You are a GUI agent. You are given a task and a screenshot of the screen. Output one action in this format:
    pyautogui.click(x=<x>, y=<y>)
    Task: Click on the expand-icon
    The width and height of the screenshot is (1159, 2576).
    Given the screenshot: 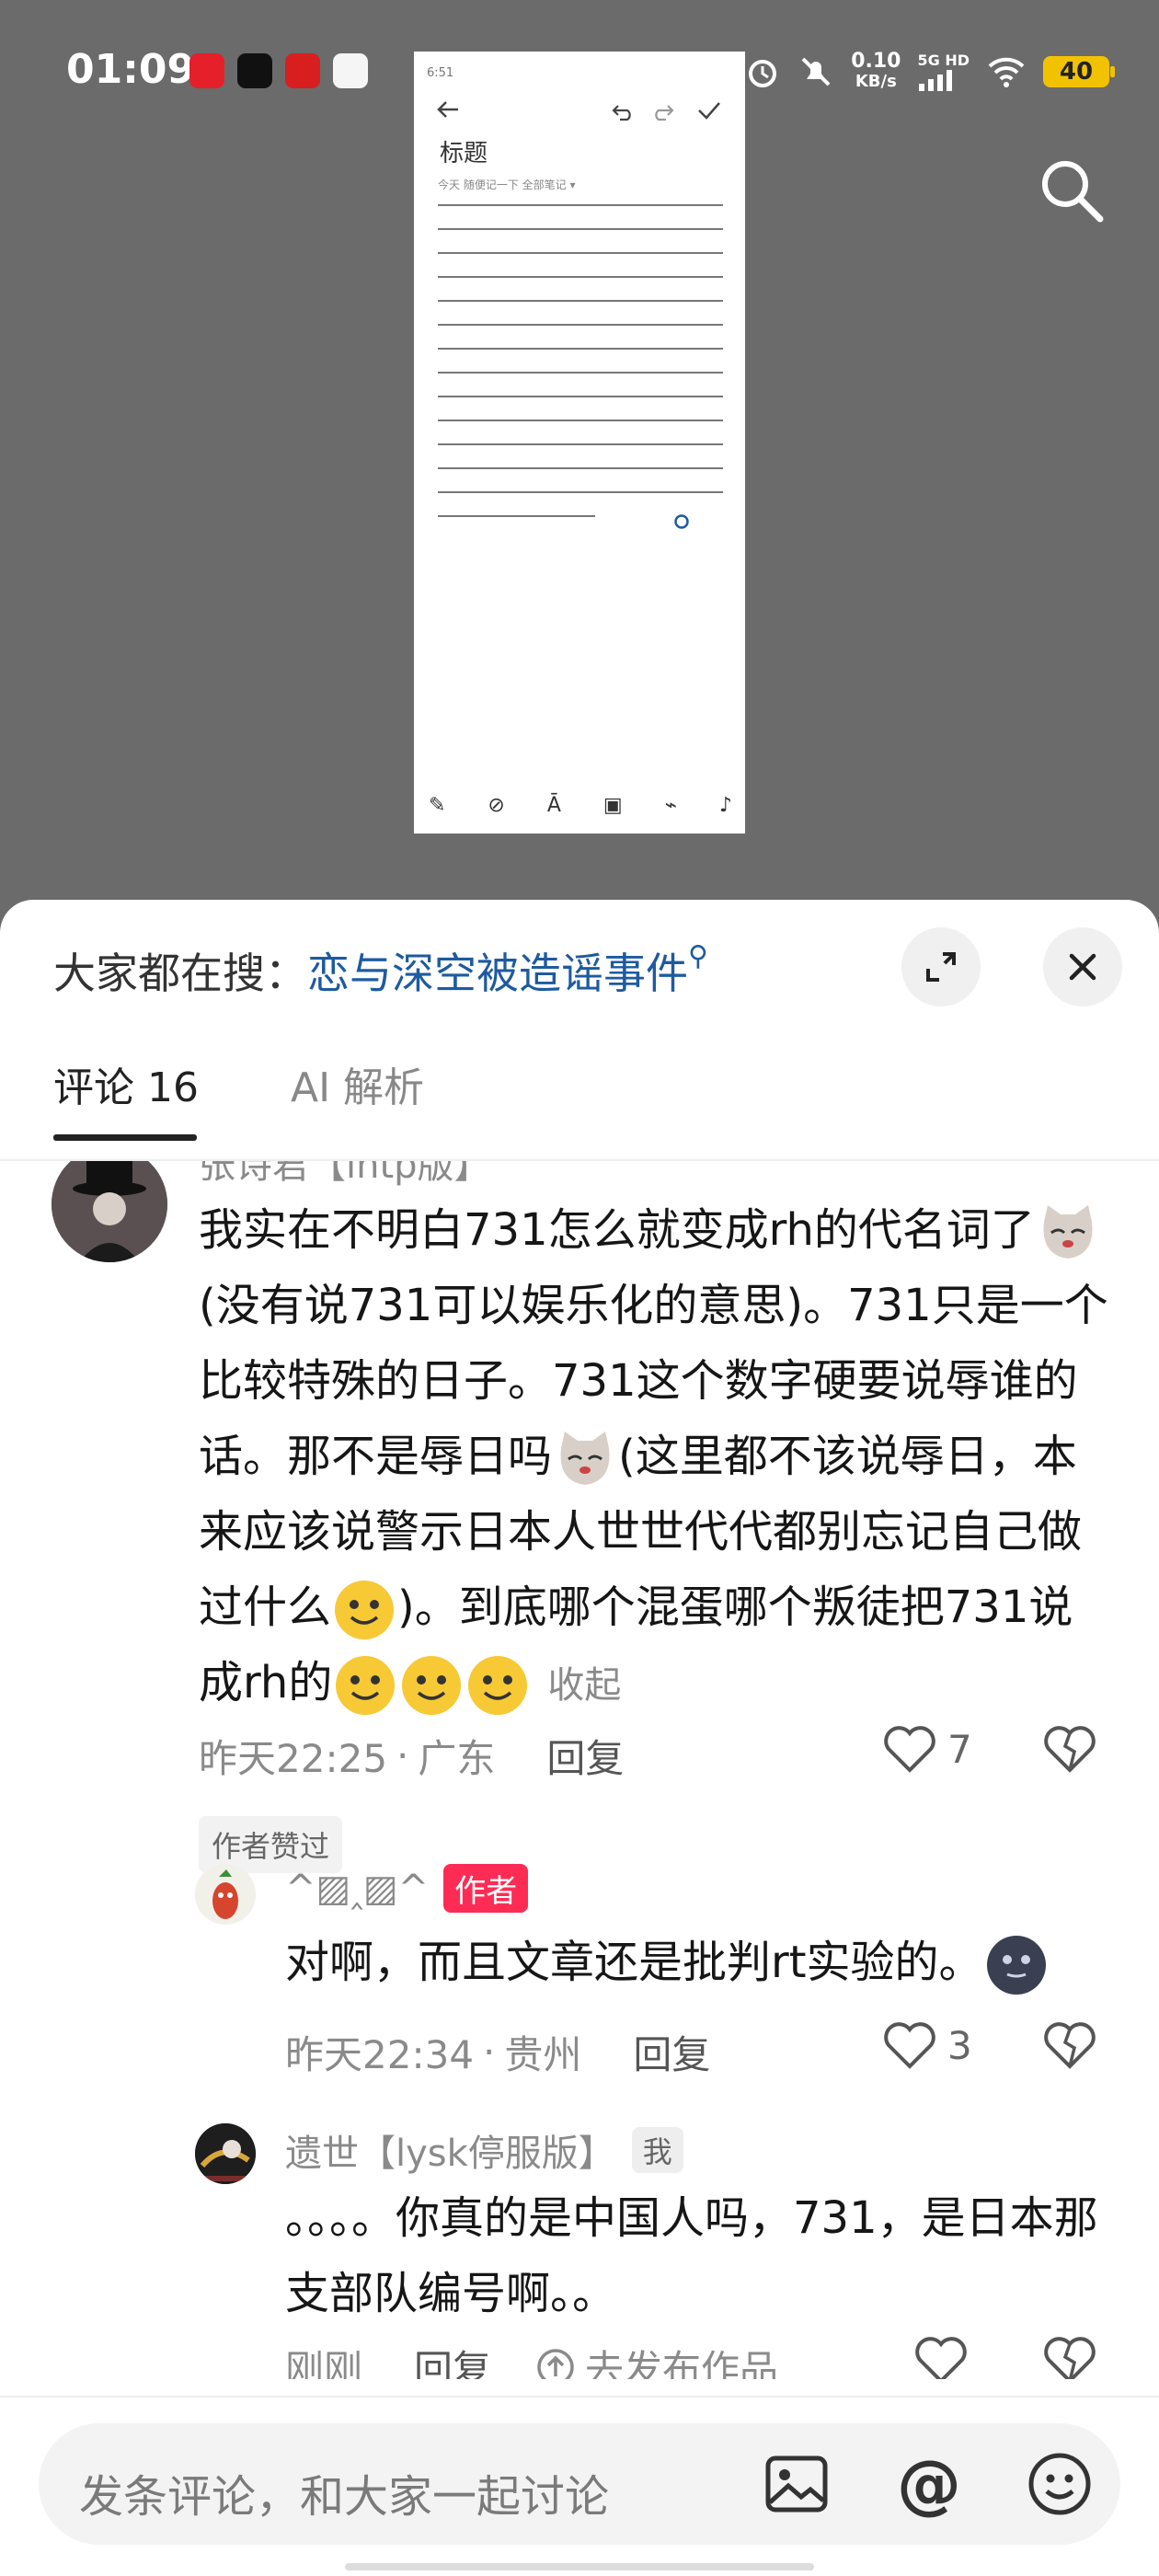 What is the action you would take?
    pyautogui.click(x=941, y=967)
    